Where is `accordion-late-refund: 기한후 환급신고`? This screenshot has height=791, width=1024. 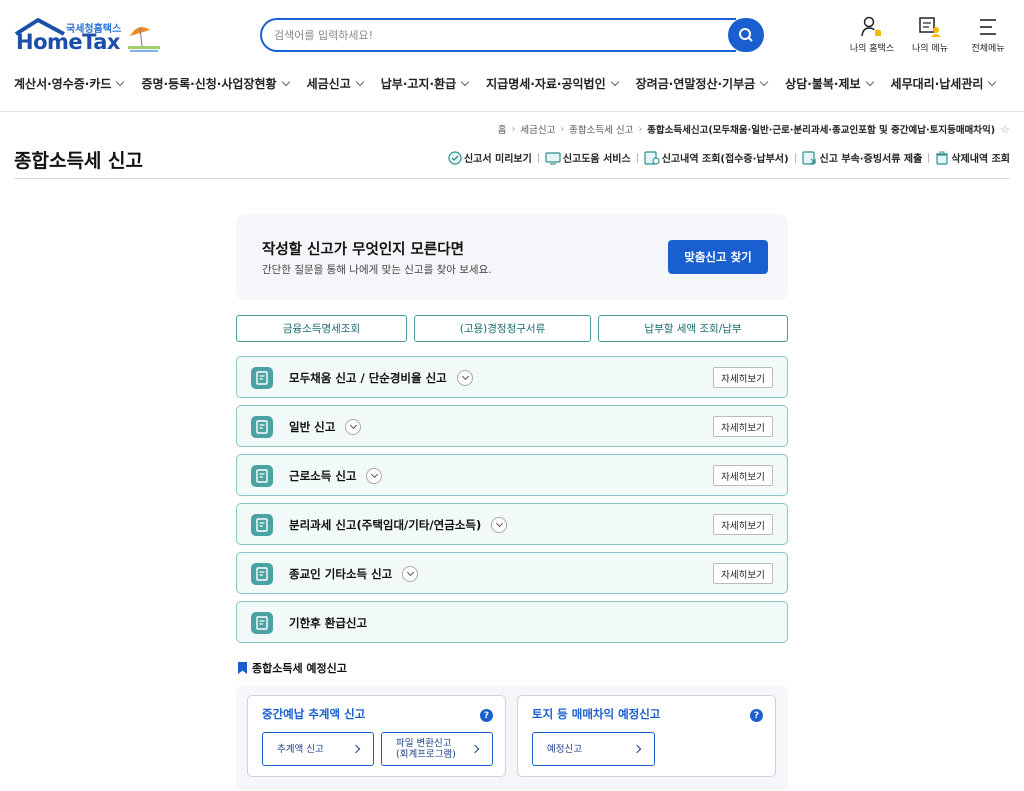 accordion-late-refund: 기한후 환급신고 is located at coordinates (512, 622).